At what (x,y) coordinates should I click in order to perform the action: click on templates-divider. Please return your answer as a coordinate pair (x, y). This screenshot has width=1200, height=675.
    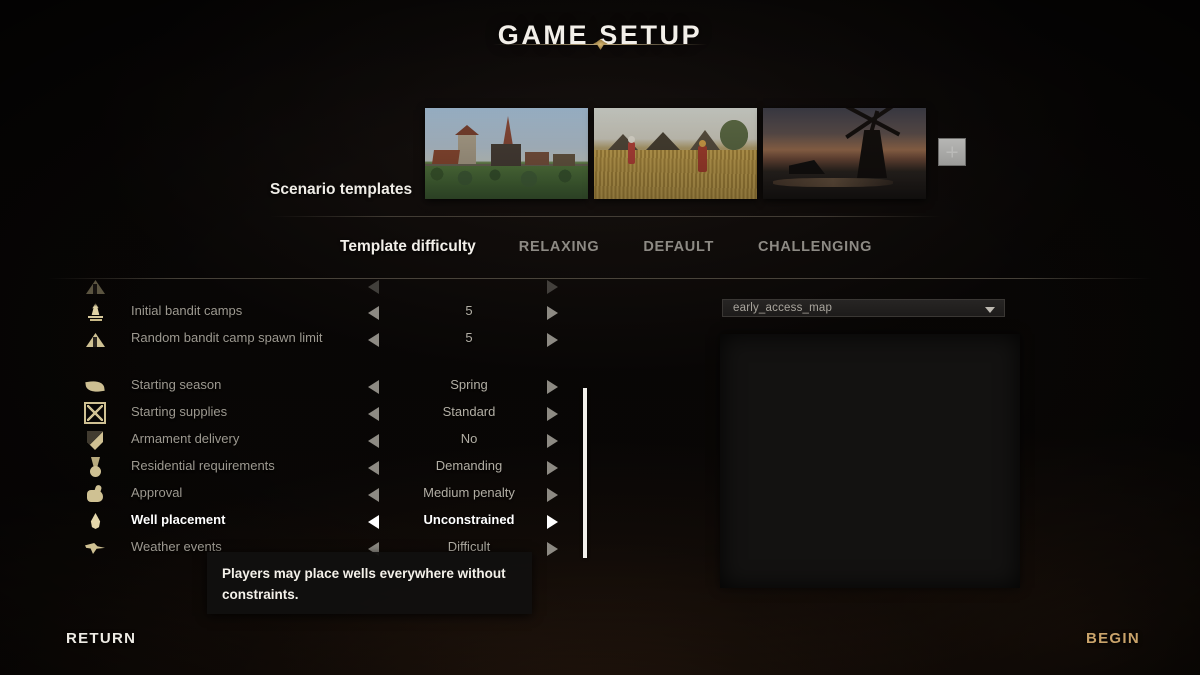
    Looking at the image, I should click on (606, 216).